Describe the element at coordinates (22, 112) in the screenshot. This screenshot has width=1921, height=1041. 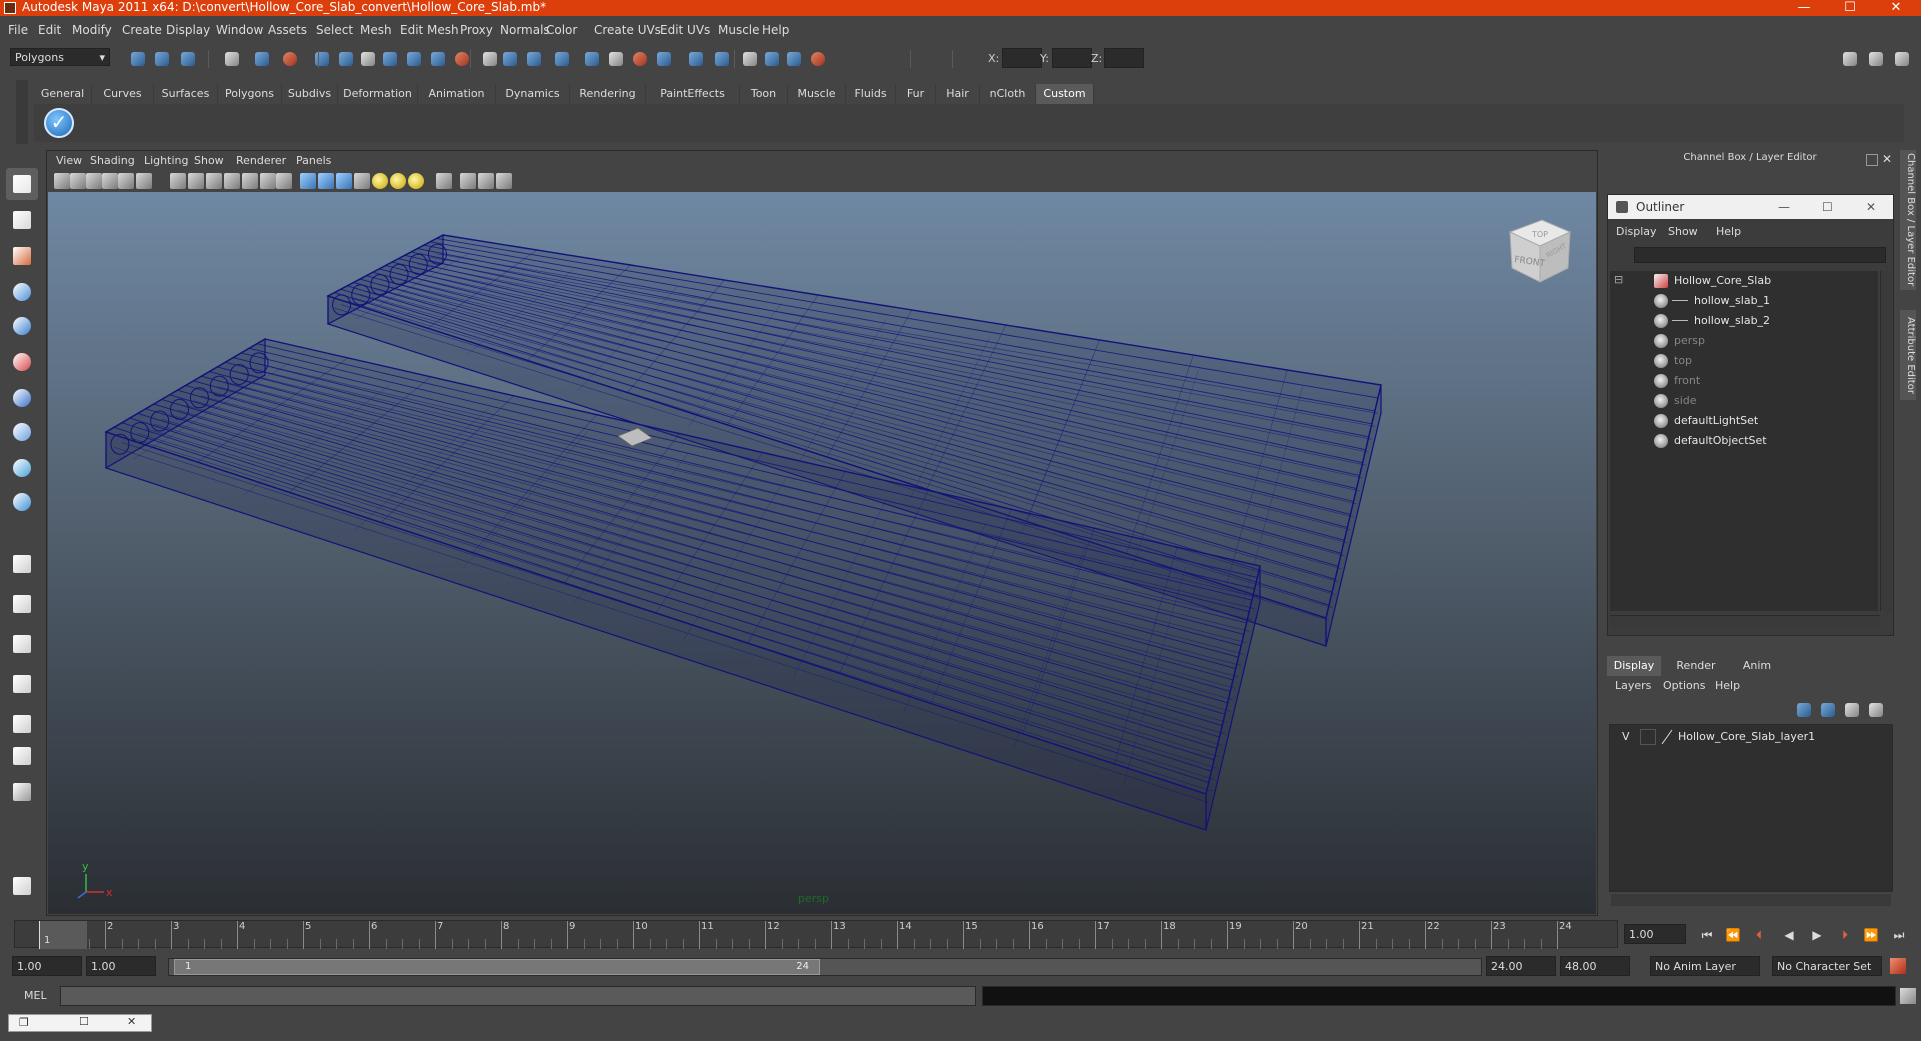
I see `shelf-handle` at that location.